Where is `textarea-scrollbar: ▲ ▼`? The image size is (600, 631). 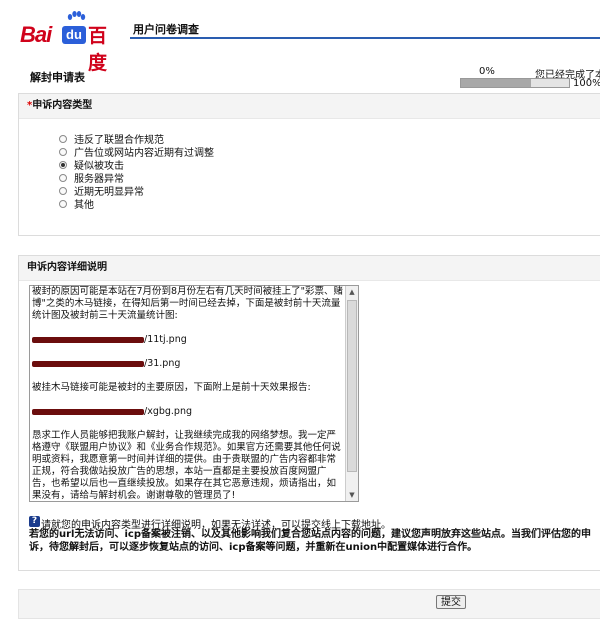
textarea-scrollbar: ▲ ▼ is located at coordinates (351, 393).